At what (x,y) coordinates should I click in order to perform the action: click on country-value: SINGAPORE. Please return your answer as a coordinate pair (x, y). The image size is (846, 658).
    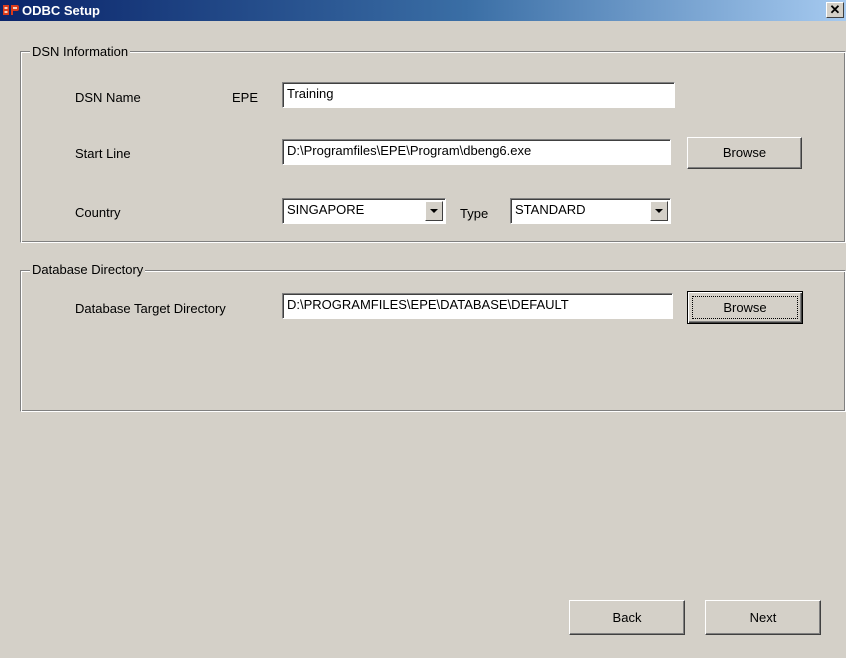
    Looking at the image, I should click on (326, 209).